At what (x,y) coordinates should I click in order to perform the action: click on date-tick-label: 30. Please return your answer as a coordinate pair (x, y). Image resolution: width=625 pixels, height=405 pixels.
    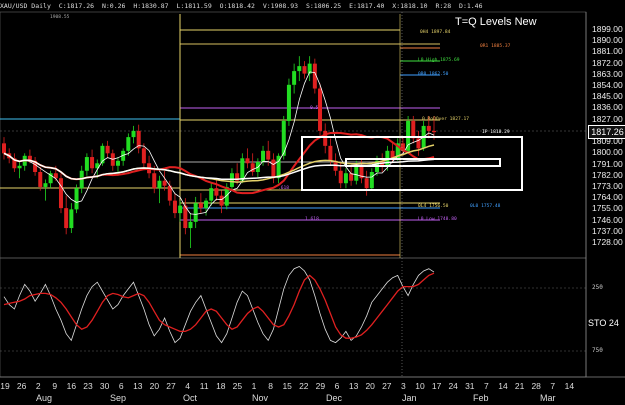
    Looking at the image, I should click on (104, 386).